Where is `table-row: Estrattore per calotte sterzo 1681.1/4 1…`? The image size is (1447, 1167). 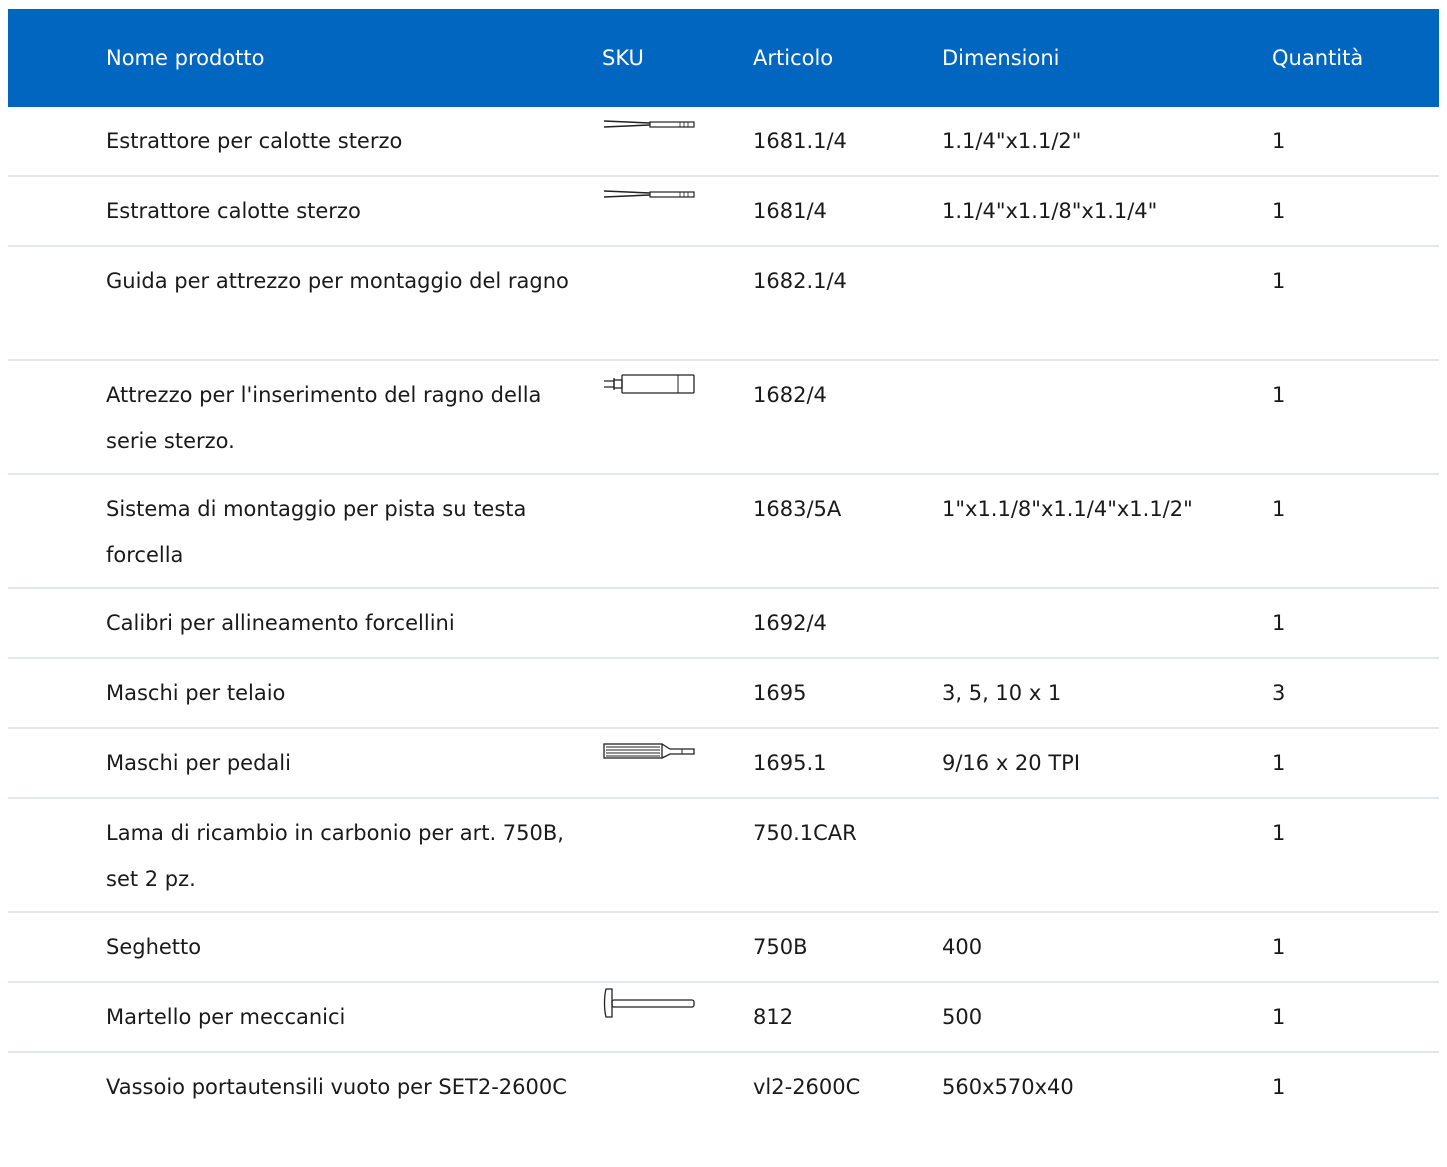 table-row: Estrattore per calotte sterzo 1681.1/4 1… is located at coordinates (723, 142).